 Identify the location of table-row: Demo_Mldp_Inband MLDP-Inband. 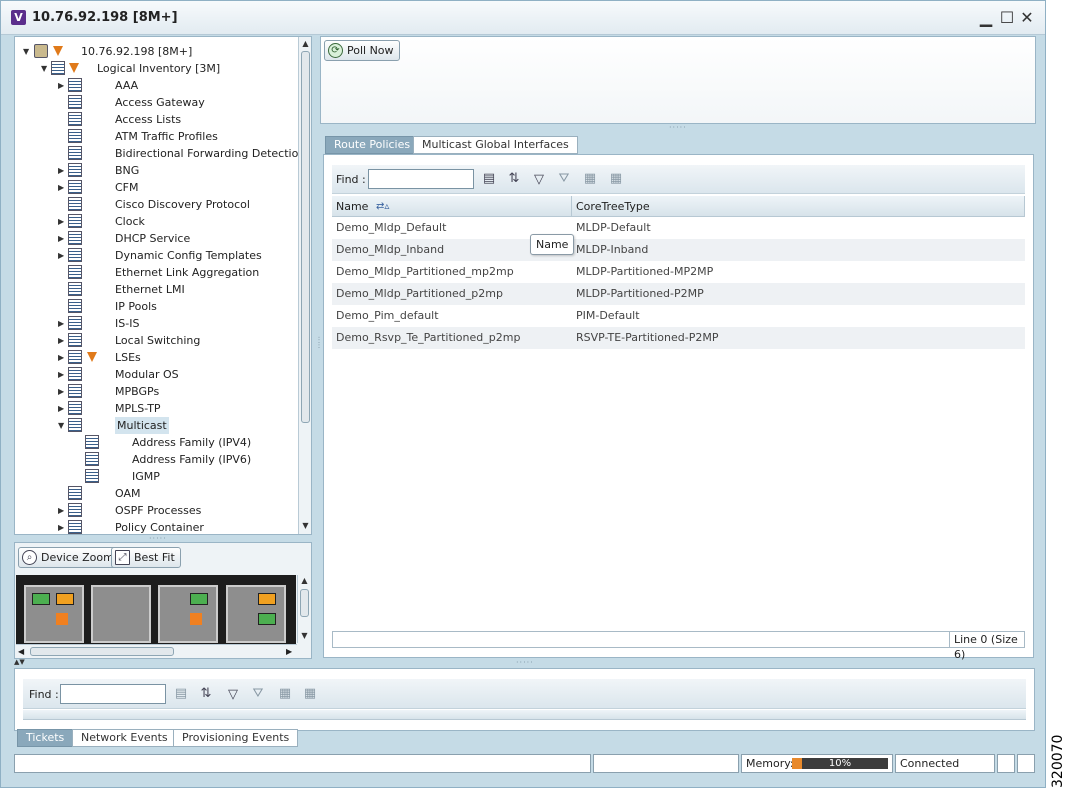
(678, 250).